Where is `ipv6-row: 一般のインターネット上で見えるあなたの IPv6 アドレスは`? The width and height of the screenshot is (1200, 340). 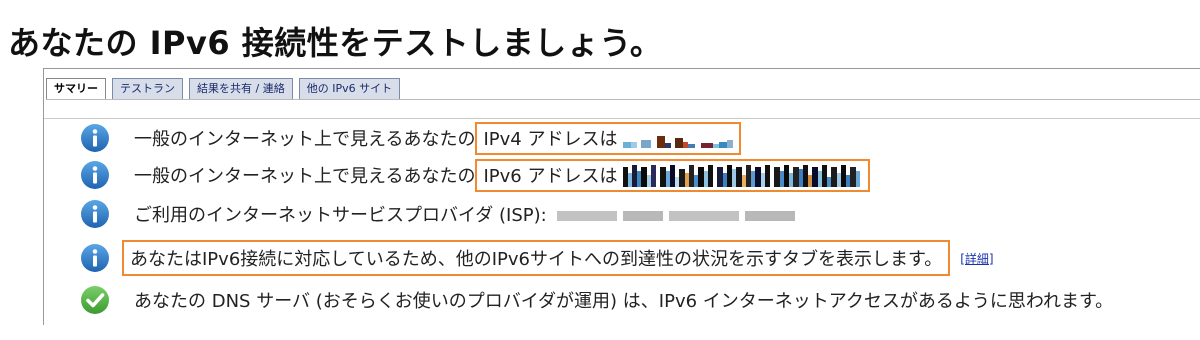 ipv6-row: 一般のインターネット上で見えるあなたの IPv6 アドレスは is located at coordinates (475, 175).